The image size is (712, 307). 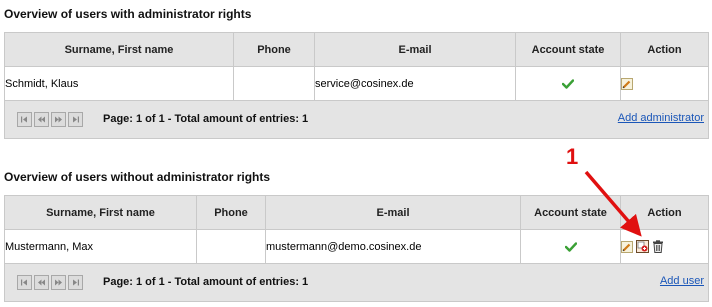 What do you see at coordinates (661, 118) in the screenshot?
I see `add-administrator-link: Add administrator` at bounding box center [661, 118].